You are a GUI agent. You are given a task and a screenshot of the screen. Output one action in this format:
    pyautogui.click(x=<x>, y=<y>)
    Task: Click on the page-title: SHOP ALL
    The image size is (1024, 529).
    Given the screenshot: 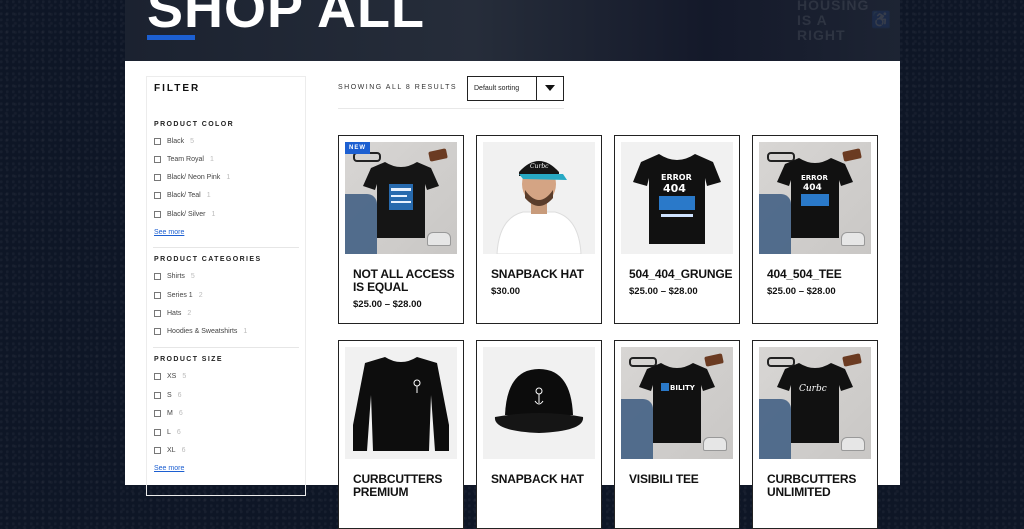 What is the action you would take?
    pyautogui.click(x=286, y=19)
    